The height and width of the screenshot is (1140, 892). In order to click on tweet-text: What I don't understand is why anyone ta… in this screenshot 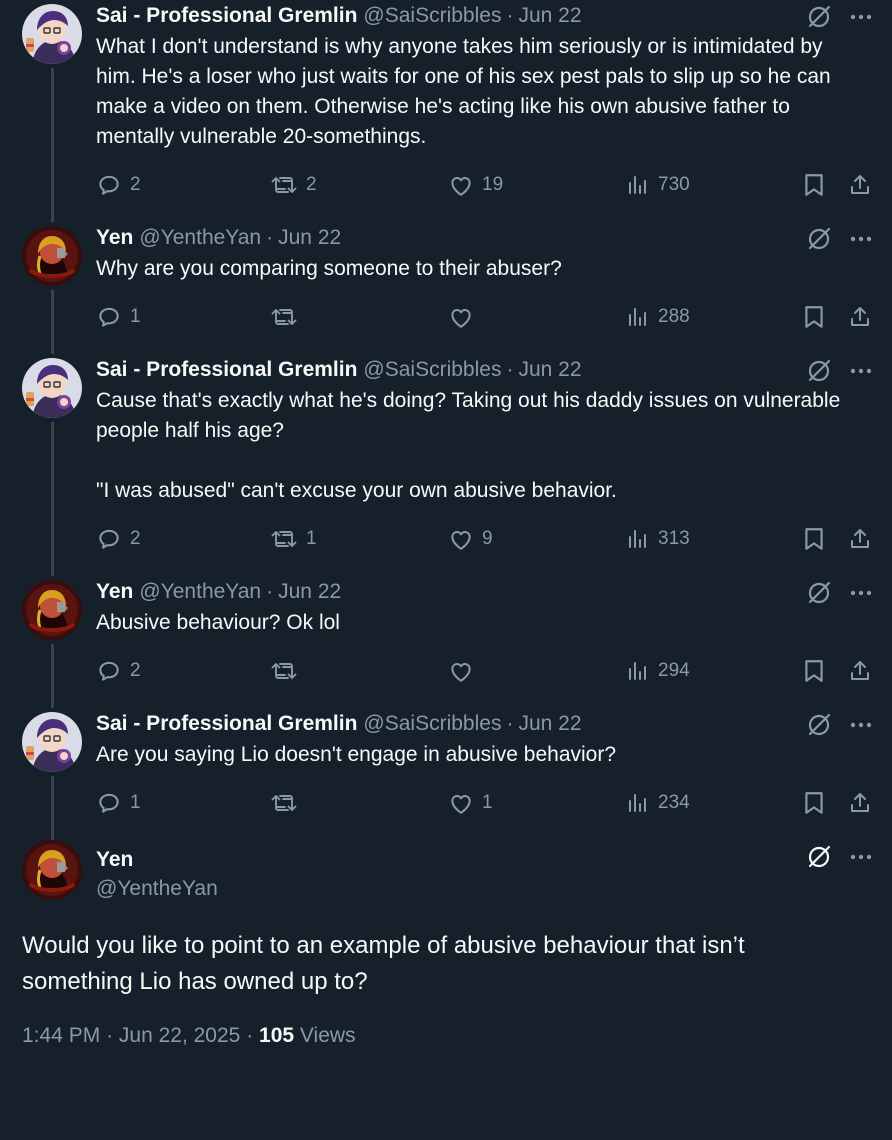, I will do `click(466, 91)`.